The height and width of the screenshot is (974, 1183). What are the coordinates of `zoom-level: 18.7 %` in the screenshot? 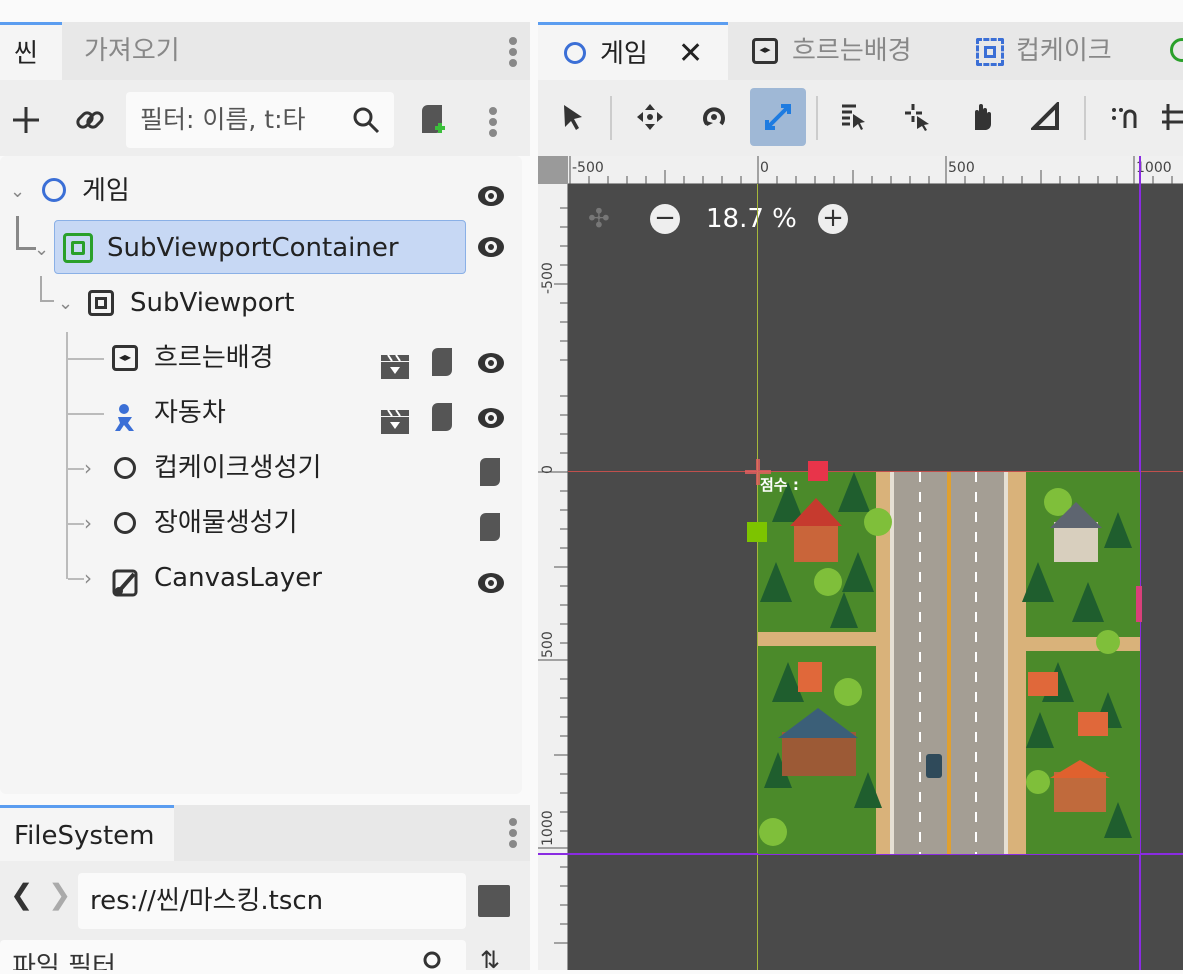 It's located at (751, 219).